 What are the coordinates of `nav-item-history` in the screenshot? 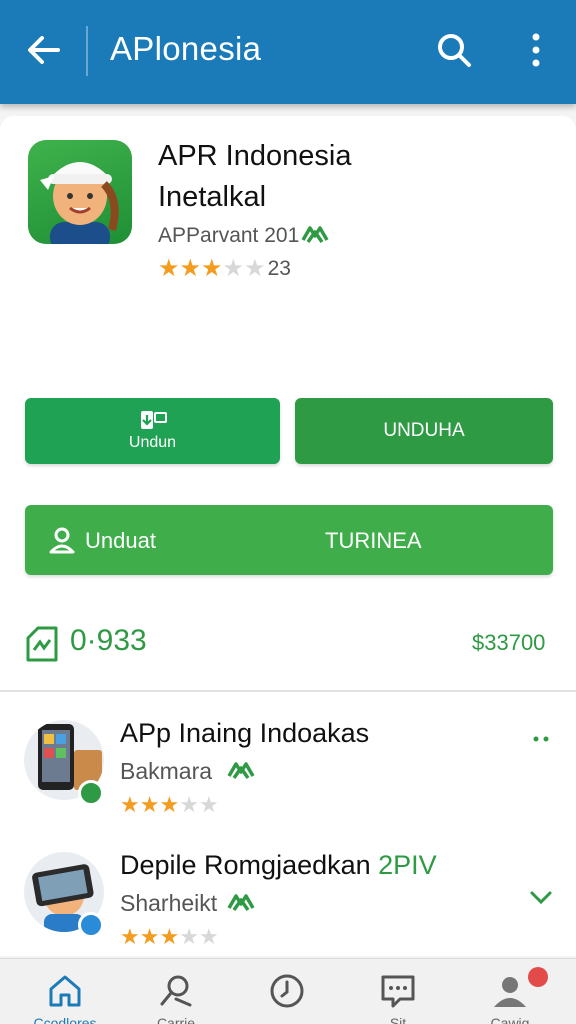 It's located at (287, 991).